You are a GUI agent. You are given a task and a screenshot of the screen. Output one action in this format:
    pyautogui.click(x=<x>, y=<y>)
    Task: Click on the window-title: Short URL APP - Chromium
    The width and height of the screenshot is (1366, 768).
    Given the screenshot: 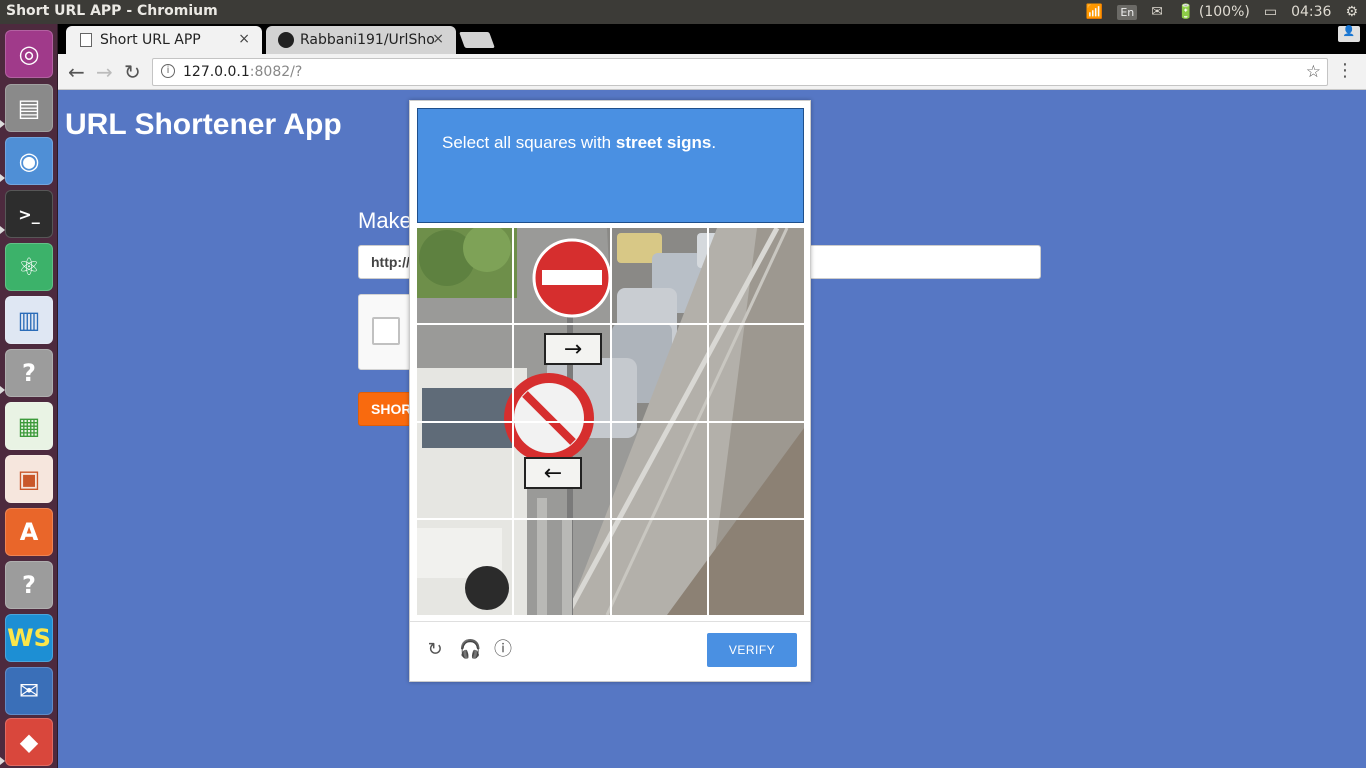 What is the action you would take?
    pyautogui.click(x=112, y=11)
    